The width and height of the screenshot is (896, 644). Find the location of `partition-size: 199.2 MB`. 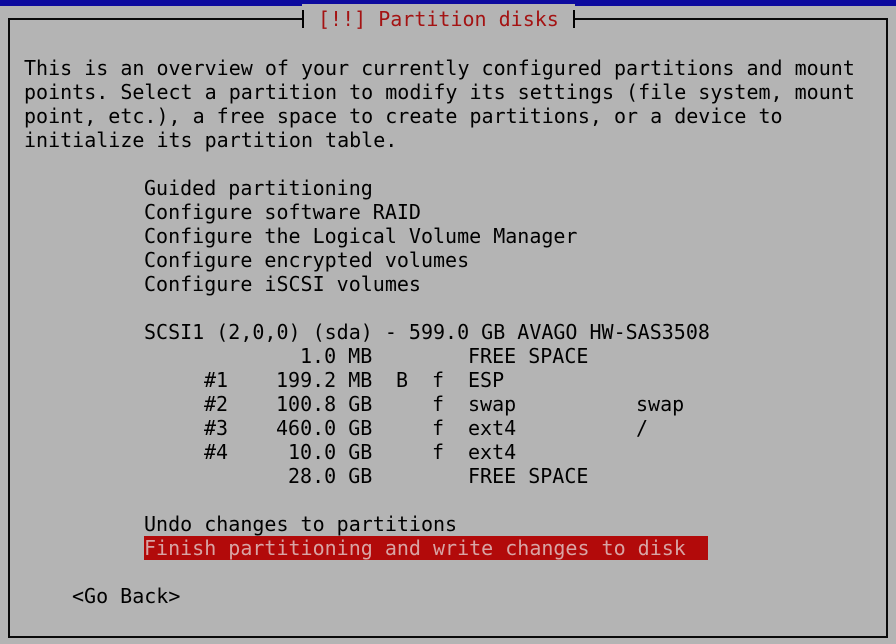

partition-size: 199.2 MB is located at coordinates (324, 380).